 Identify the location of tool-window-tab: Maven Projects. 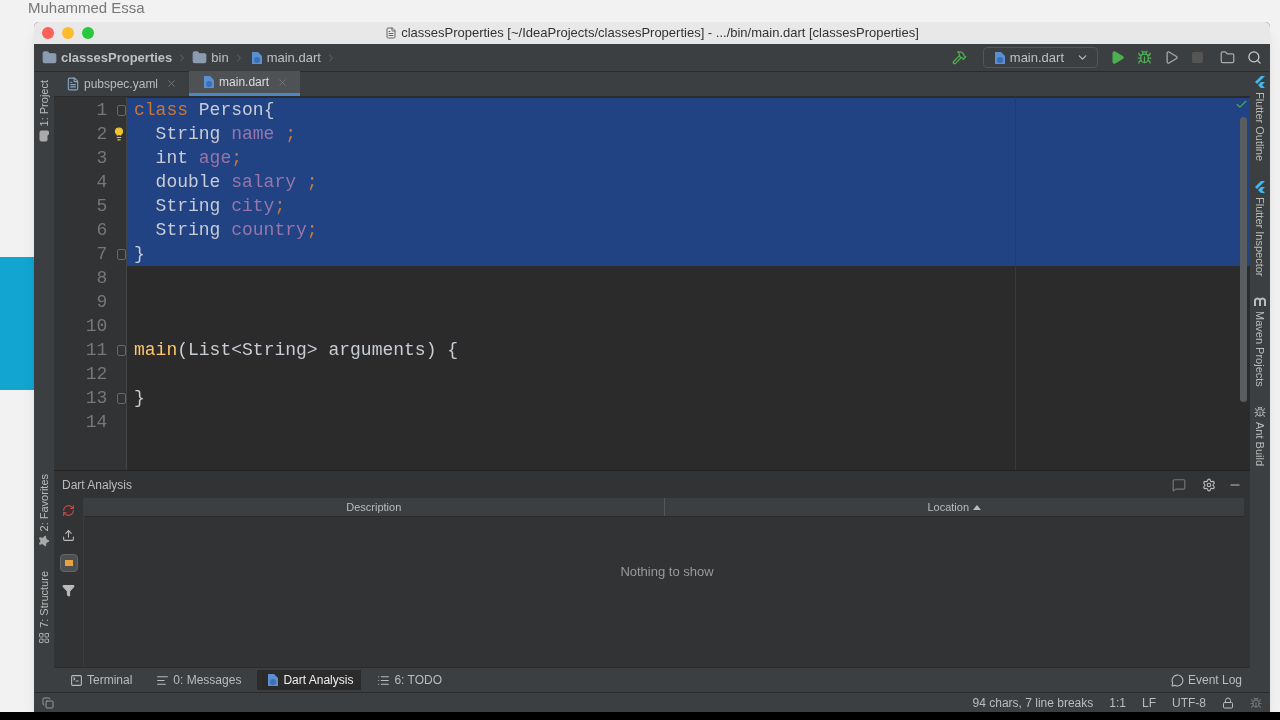
(1260, 348).